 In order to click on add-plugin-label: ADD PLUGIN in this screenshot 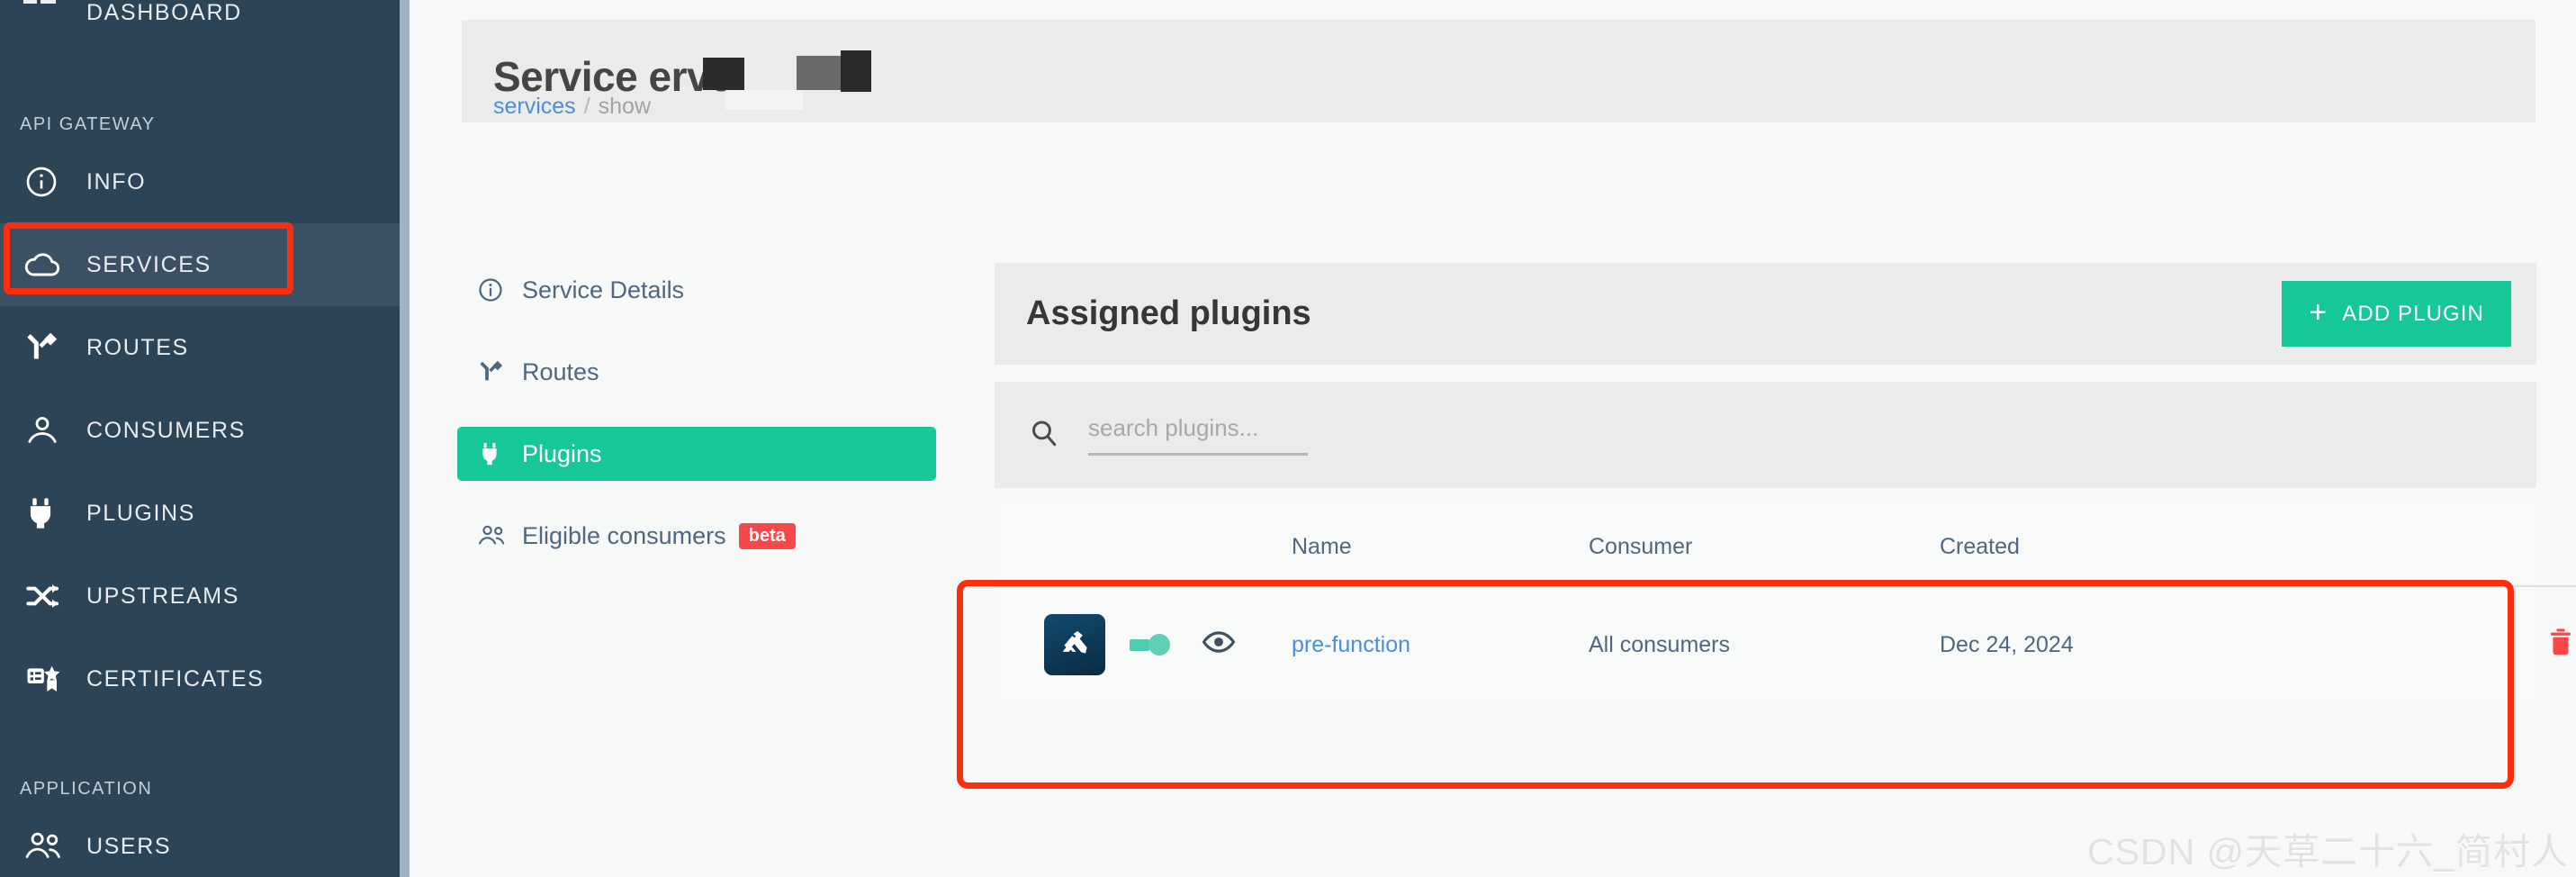, I will do `click(2413, 313)`.